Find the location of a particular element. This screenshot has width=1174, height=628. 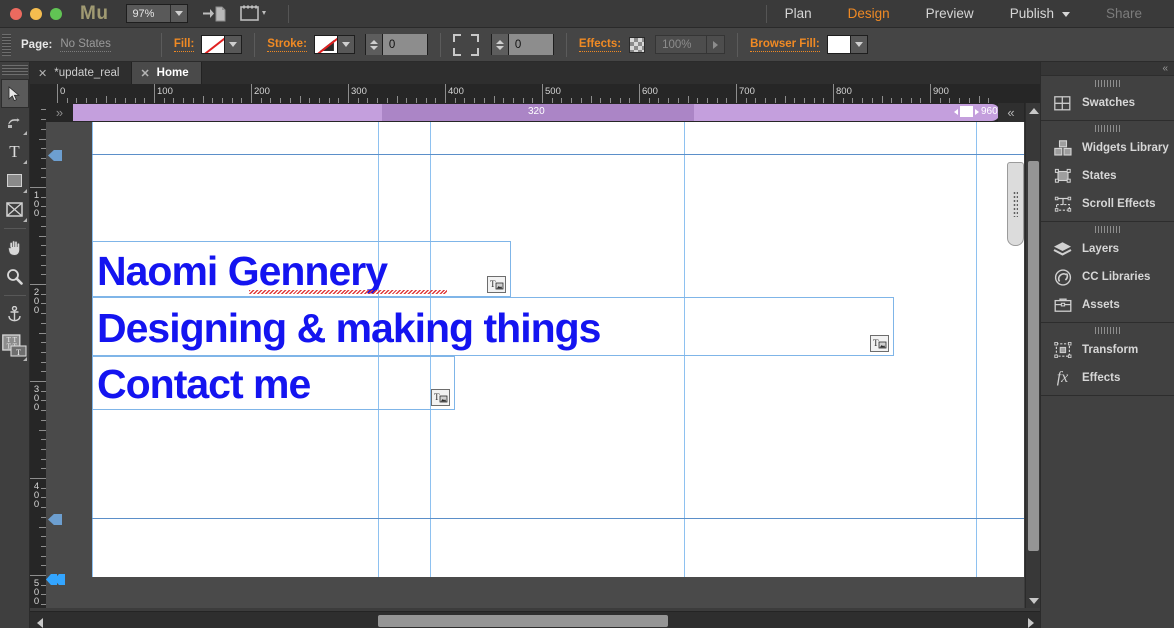

chevron-right-icon is located at coordinates (1030, 622).